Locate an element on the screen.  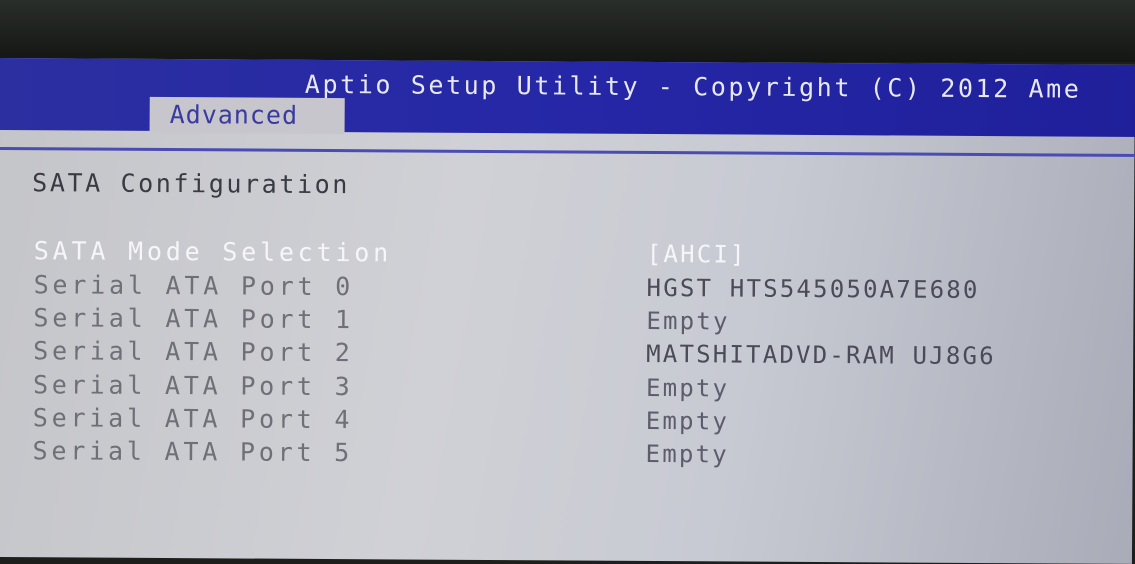
setting-sata-port-5: Serial ATA Port 5 Empty is located at coordinates (582, 455).